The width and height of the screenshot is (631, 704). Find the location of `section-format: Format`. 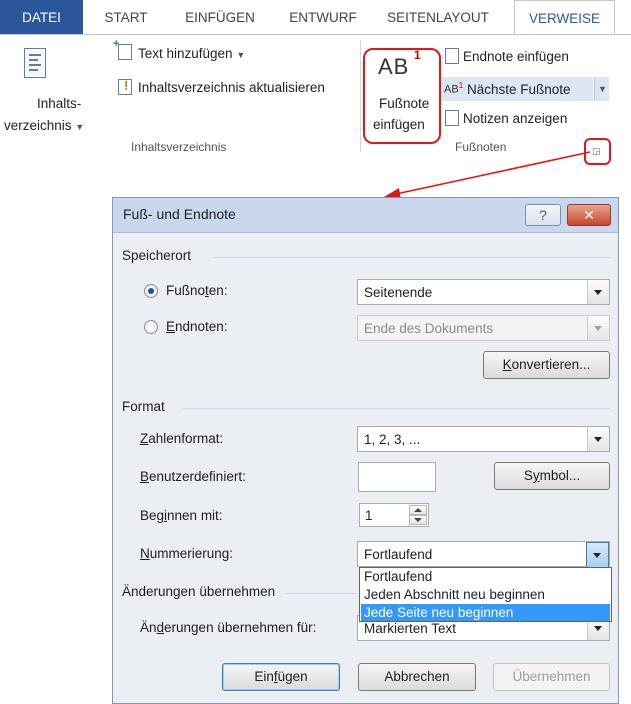

section-format: Format is located at coordinates (143, 406).